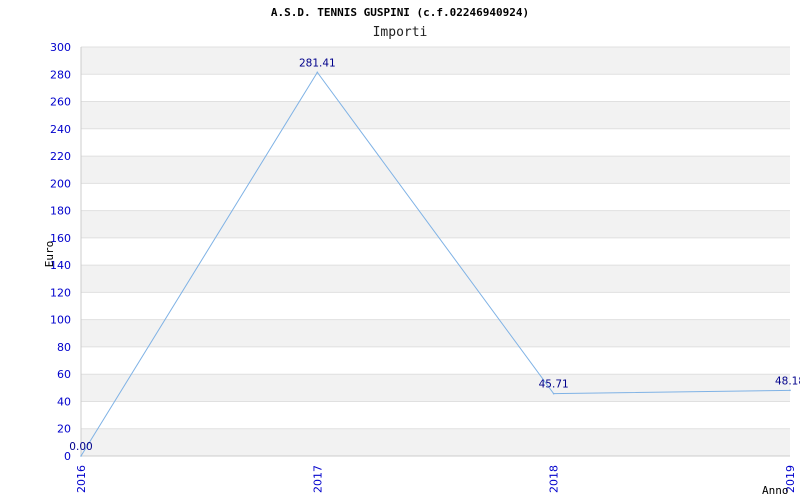 The width and height of the screenshot is (800, 500). I want to click on x-tick-label: 2016, so click(81, 479).